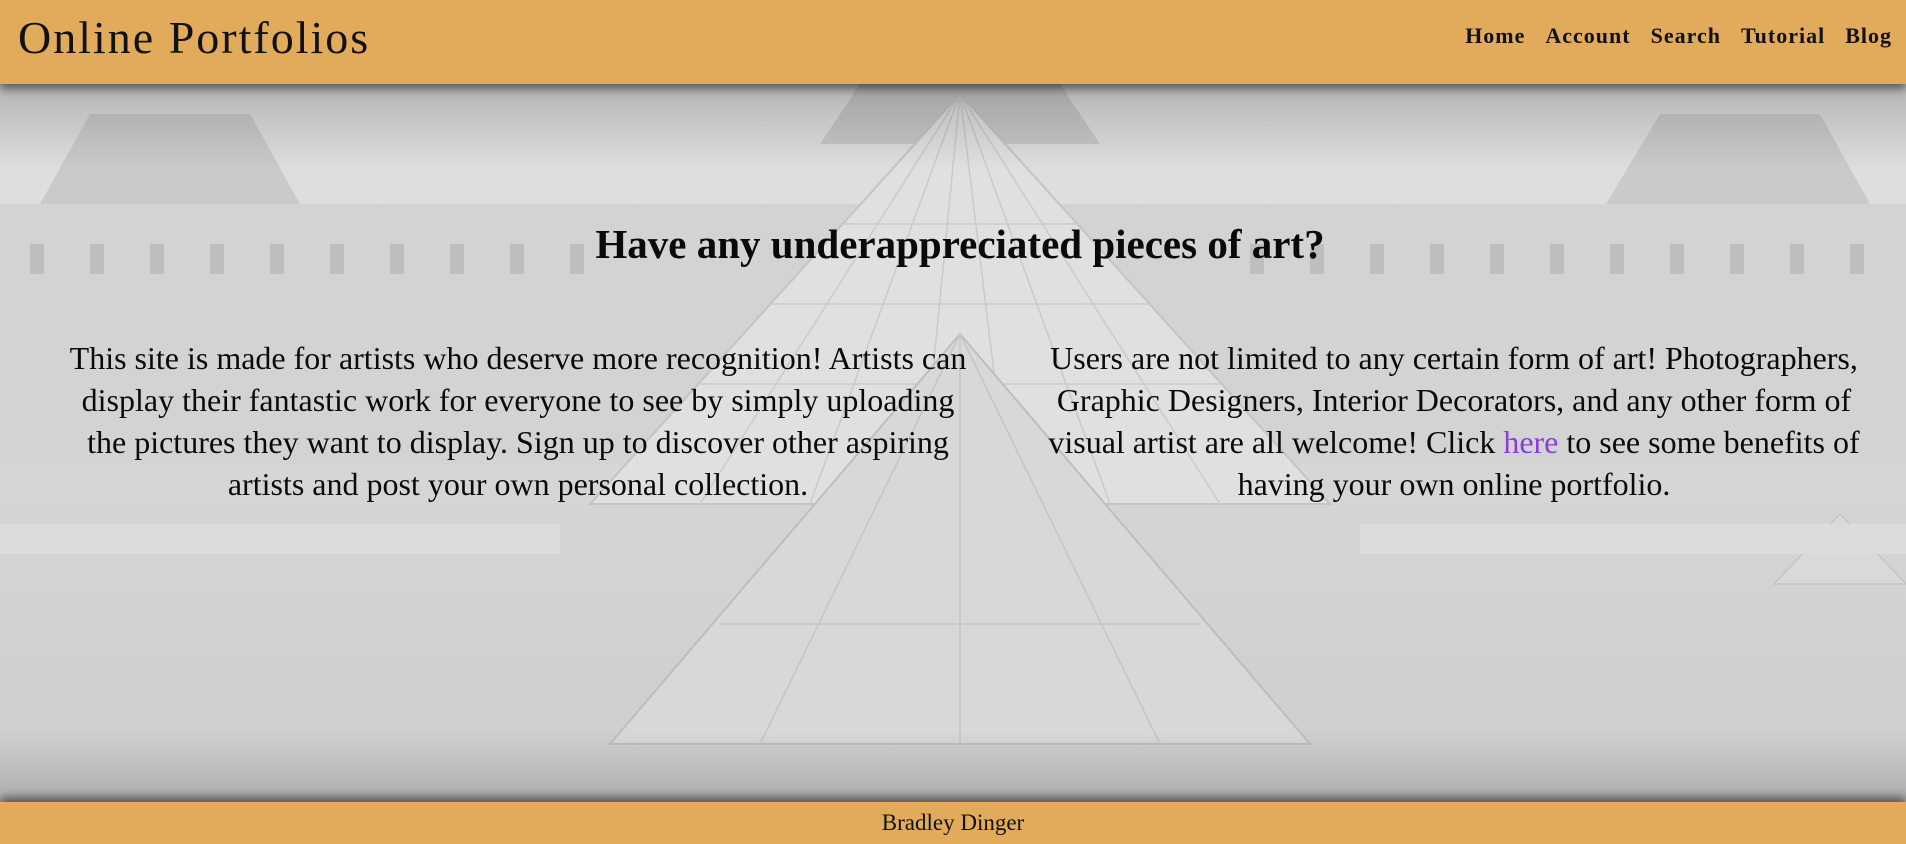  I want to click on footer-author: Bradley Dinger, so click(953, 822).